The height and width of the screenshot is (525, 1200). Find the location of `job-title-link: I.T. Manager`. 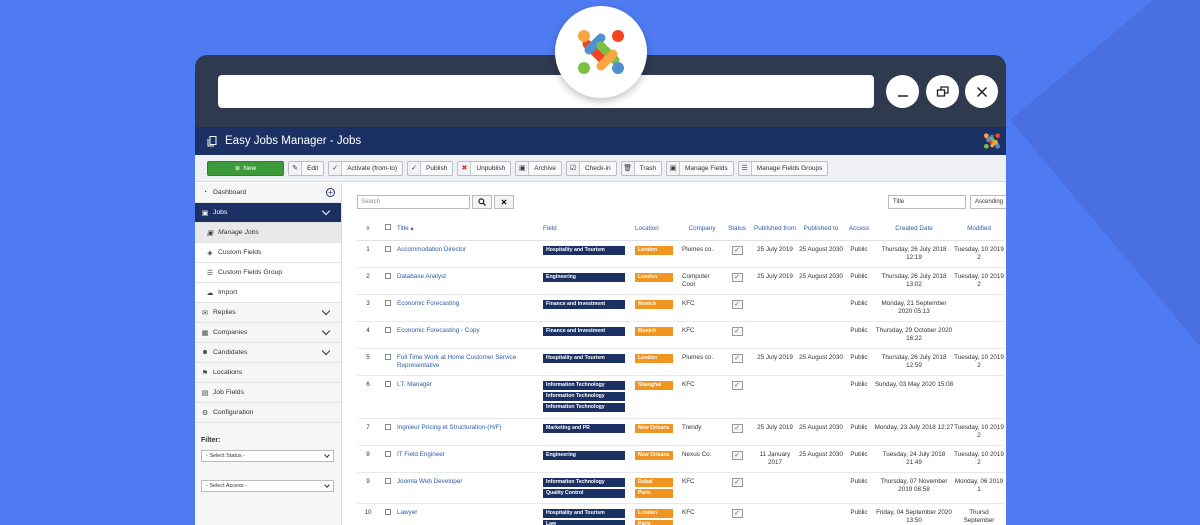

job-title-link: I.T. Manager is located at coordinates (414, 384).